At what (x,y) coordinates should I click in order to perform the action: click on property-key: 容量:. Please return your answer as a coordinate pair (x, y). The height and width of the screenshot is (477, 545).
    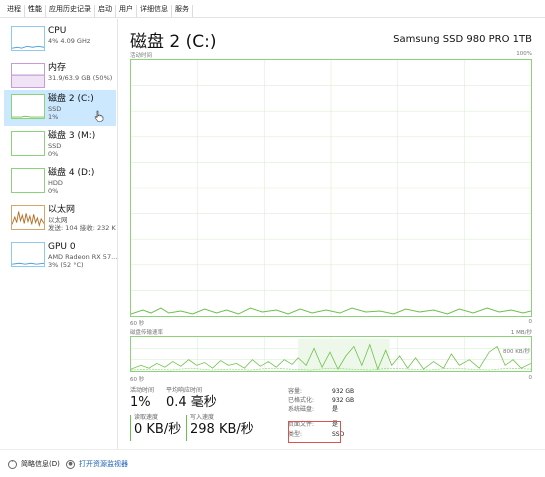
    Looking at the image, I should click on (295, 391).